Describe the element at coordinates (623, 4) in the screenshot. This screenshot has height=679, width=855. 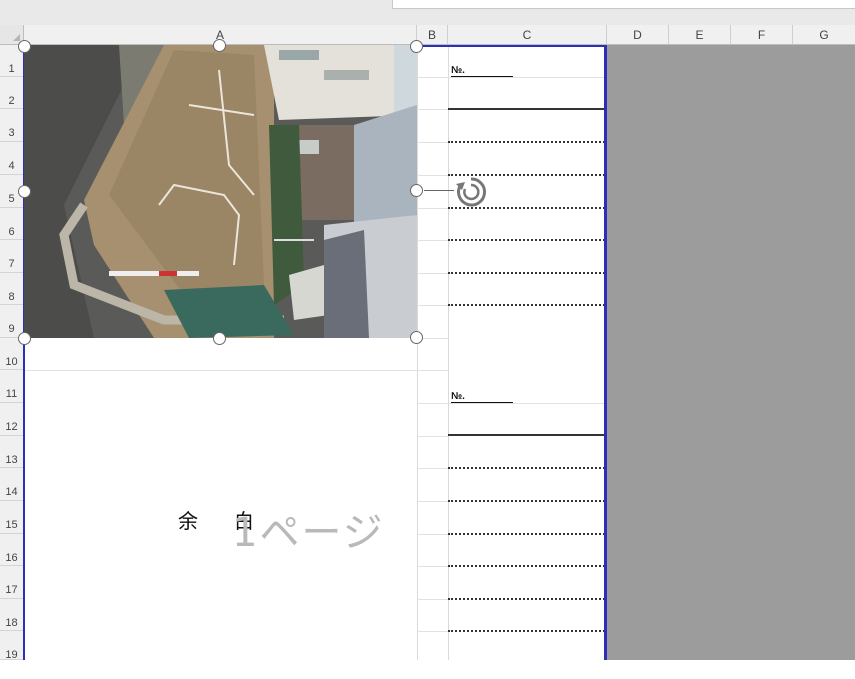
I see `formula-input` at that location.